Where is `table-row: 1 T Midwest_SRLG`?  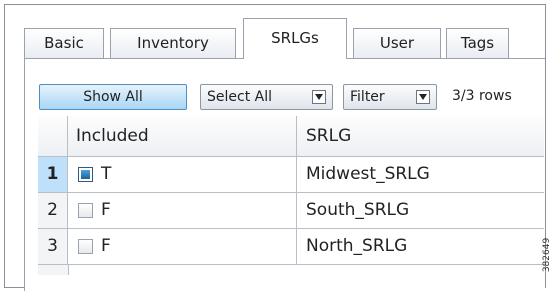
table-row: 1 T Midwest_SRLG is located at coordinates (291, 175).